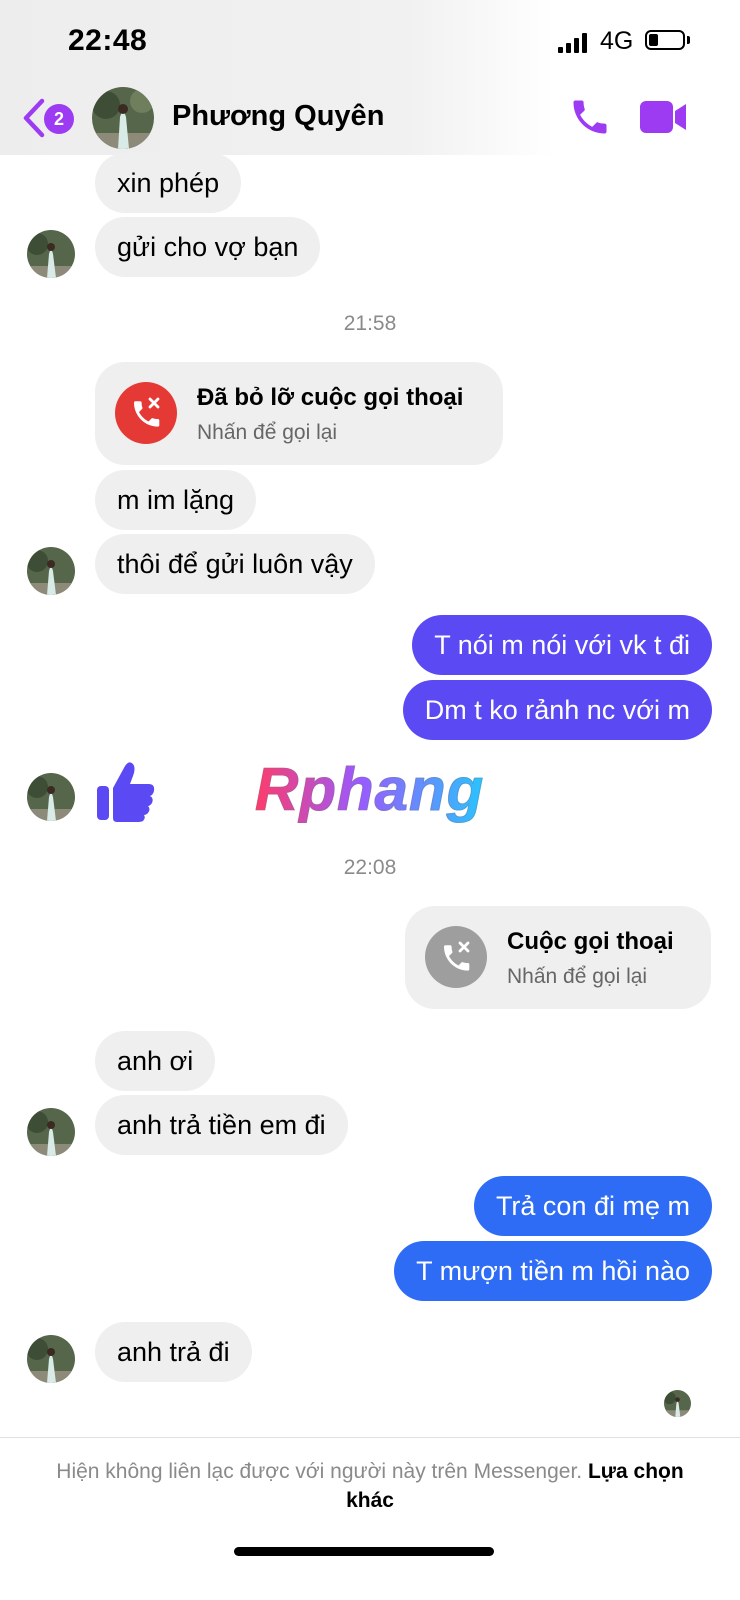  I want to click on battery-icon, so click(665, 40).